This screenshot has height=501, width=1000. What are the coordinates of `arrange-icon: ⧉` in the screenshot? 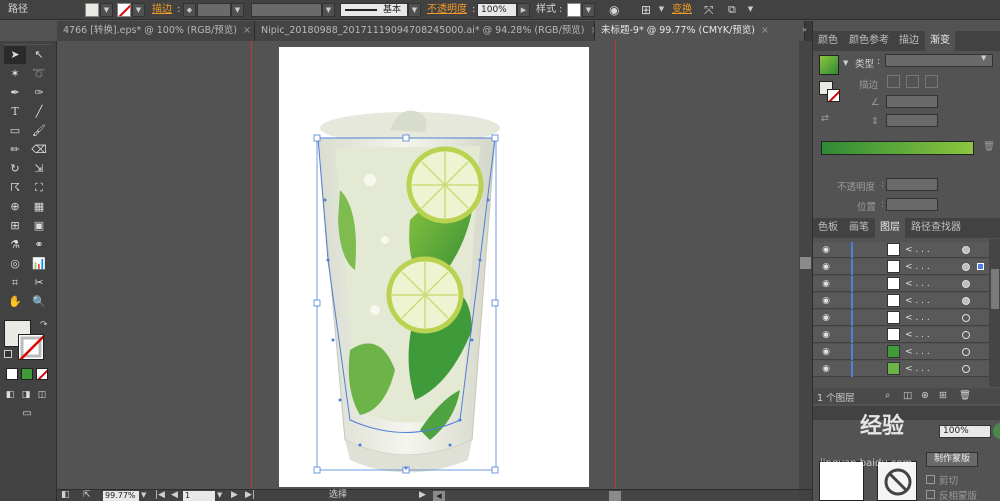 It's located at (732, 10).